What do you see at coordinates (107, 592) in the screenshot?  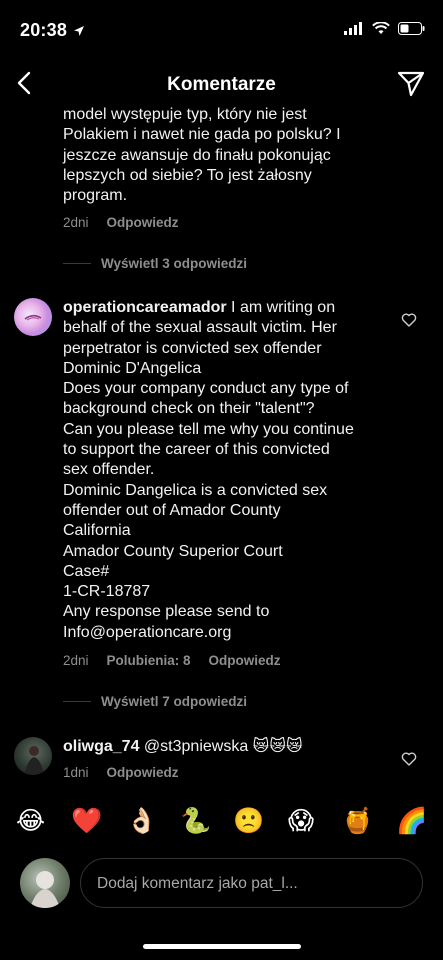 I see `comment-line: 1-CR-18787` at bounding box center [107, 592].